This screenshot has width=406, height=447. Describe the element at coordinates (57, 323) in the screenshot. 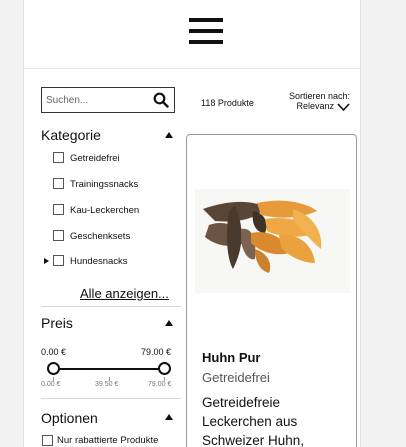

I see `price-title: Preis` at that location.